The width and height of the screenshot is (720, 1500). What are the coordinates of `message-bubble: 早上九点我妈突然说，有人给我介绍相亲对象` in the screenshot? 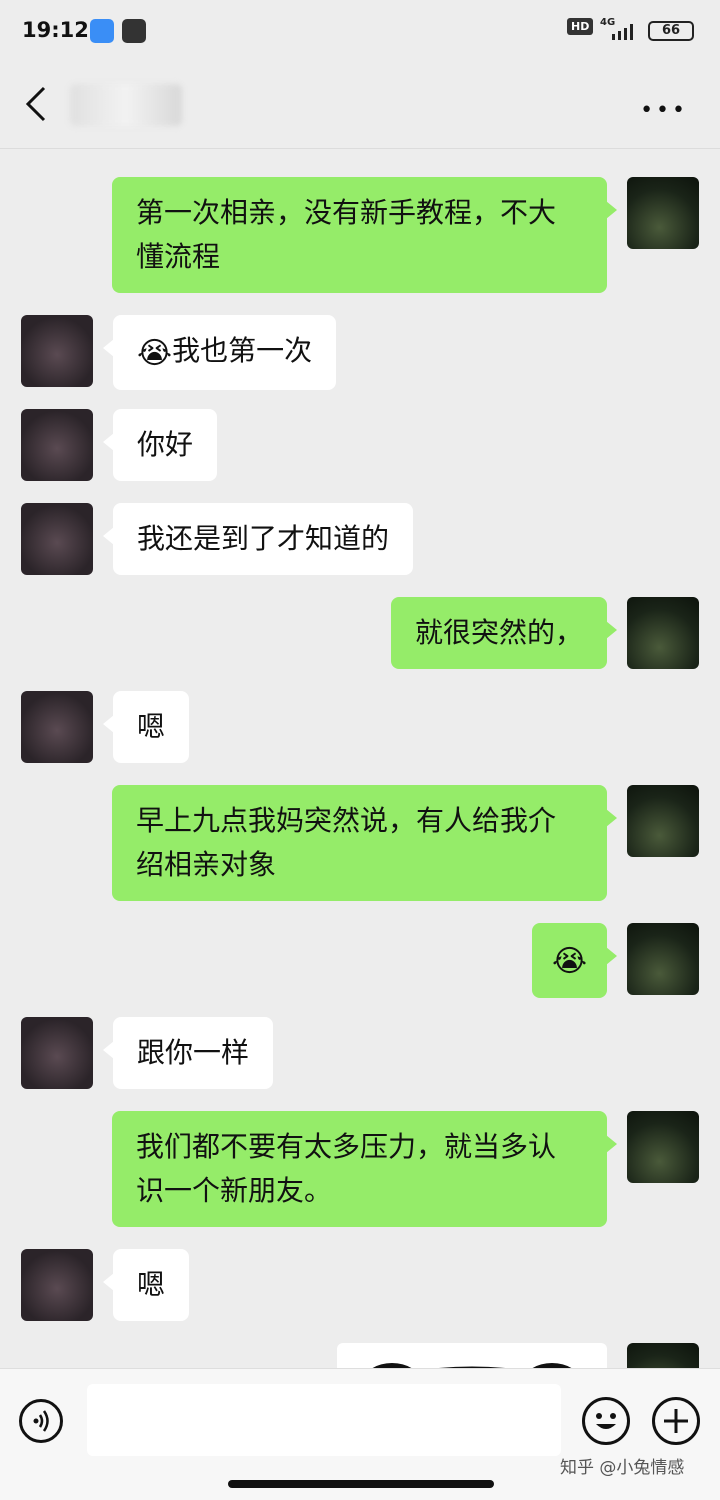 It's located at (364, 843).